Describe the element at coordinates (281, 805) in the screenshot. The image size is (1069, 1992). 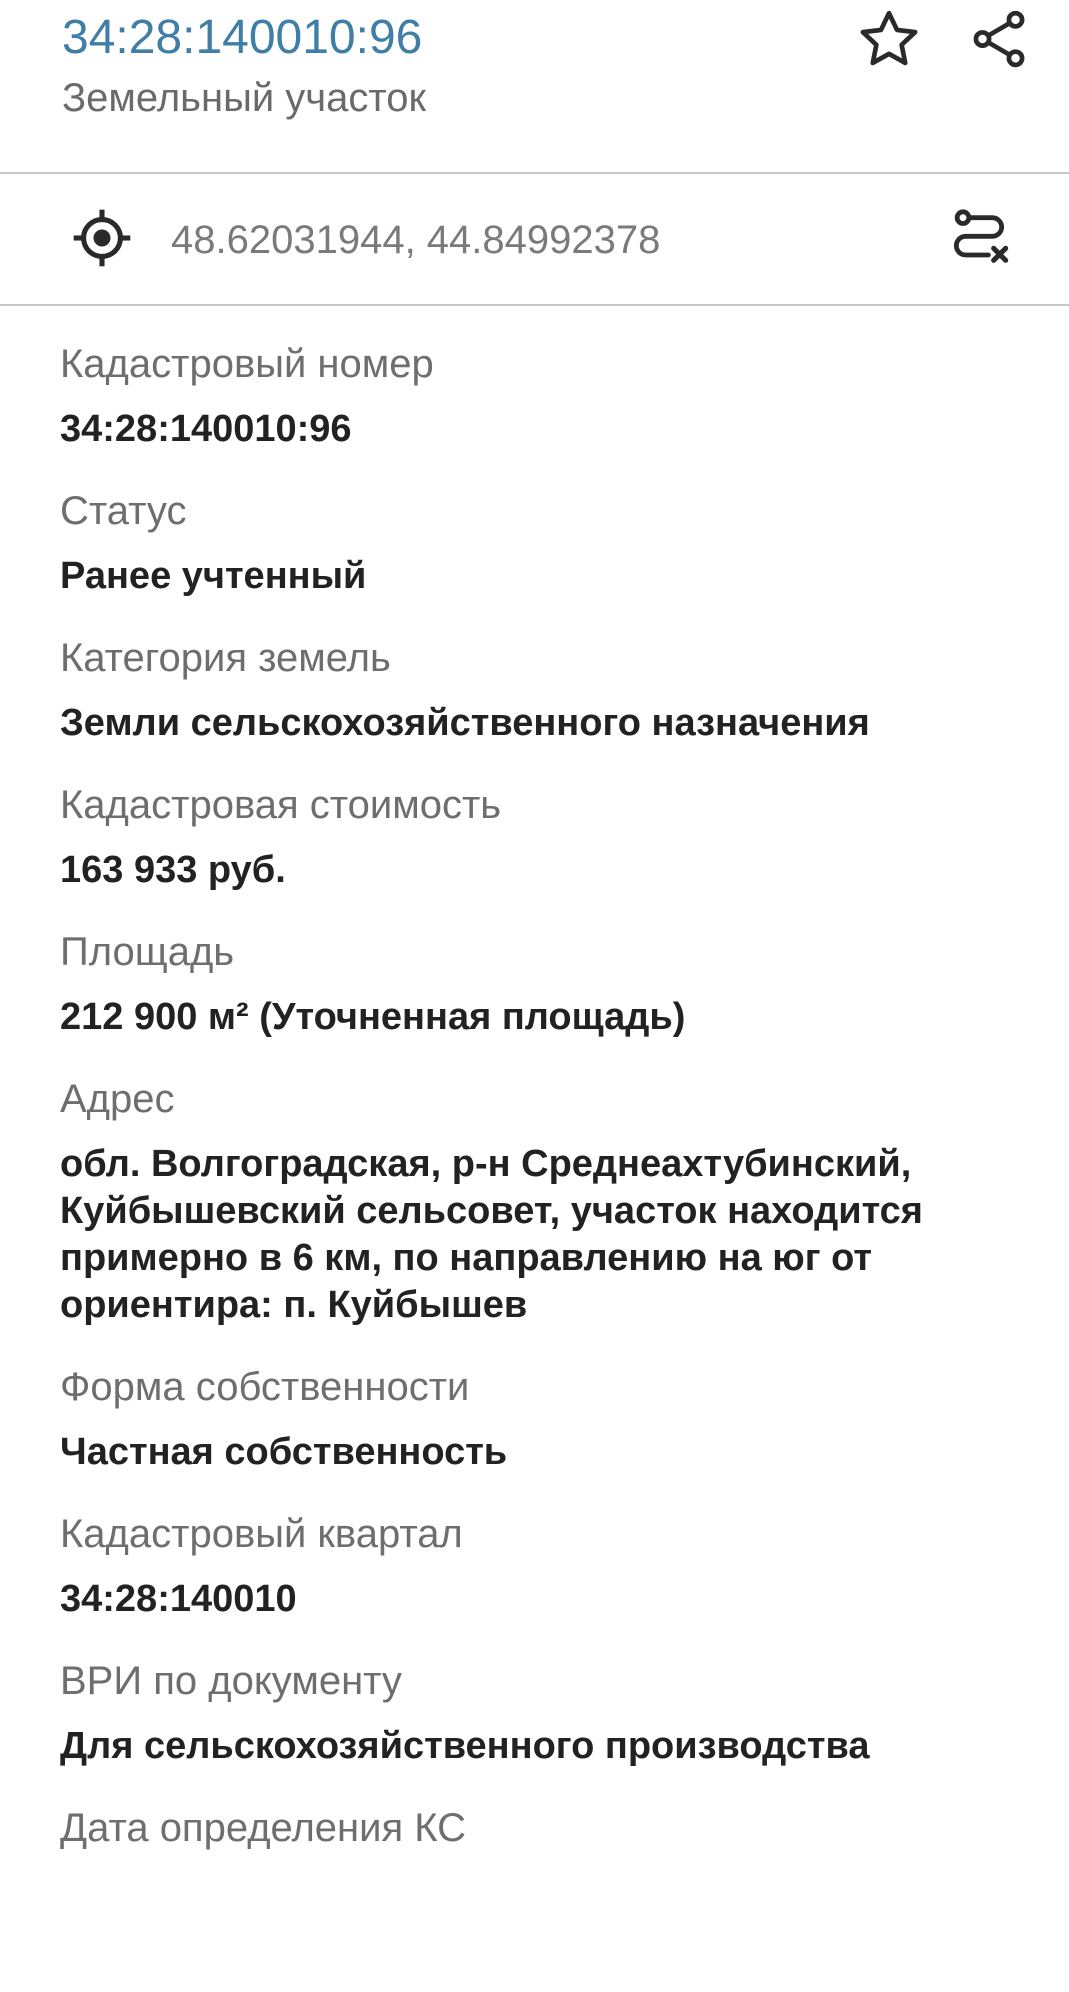
I see `field-label: Кадастровая стоимость` at that location.